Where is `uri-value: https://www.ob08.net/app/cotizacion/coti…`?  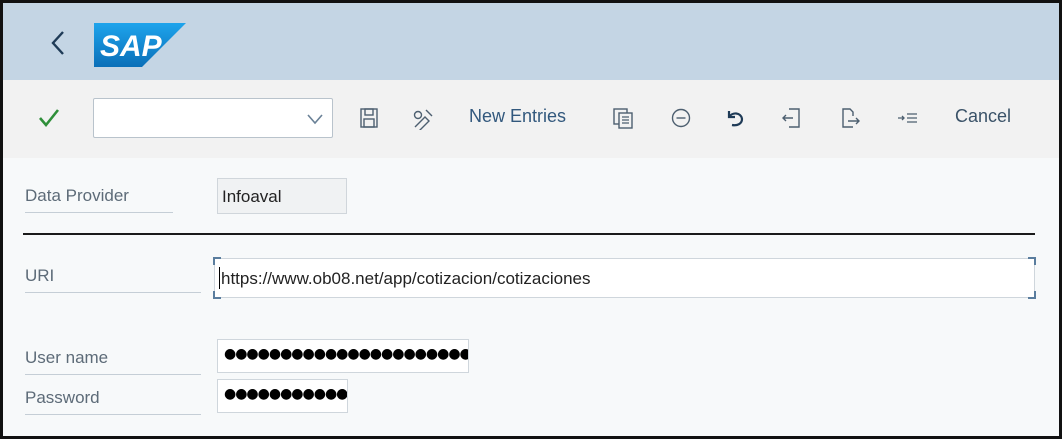 uri-value: https://www.ob08.net/app/cotizacion/coti… is located at coordinates (406, 278).